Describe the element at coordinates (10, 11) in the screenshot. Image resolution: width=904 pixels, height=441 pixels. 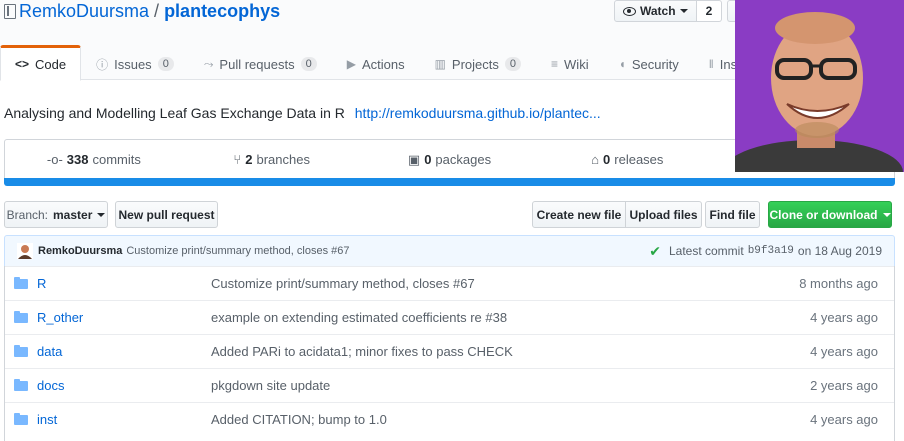
I see `repo-book-icon` at that location.